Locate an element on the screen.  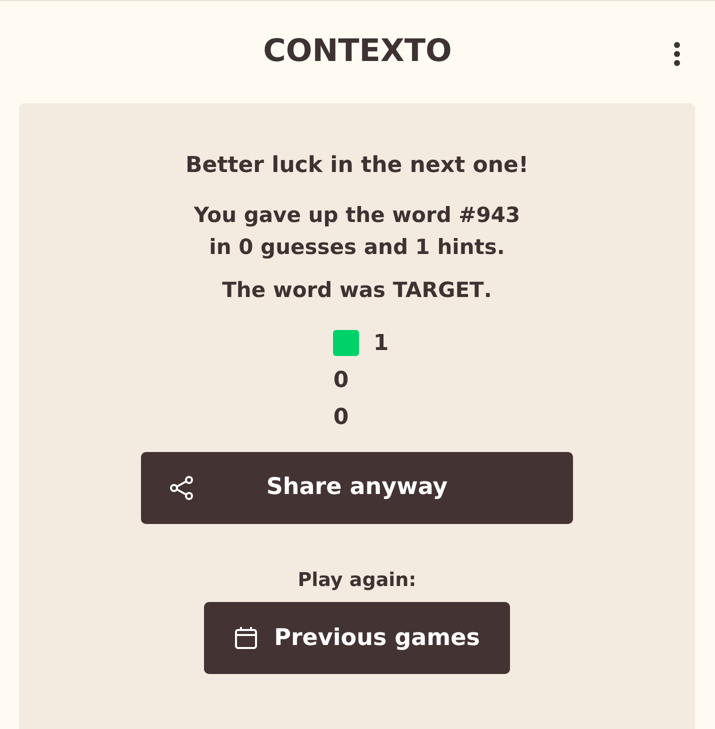
share-icon is located at coordinates (182, 487).